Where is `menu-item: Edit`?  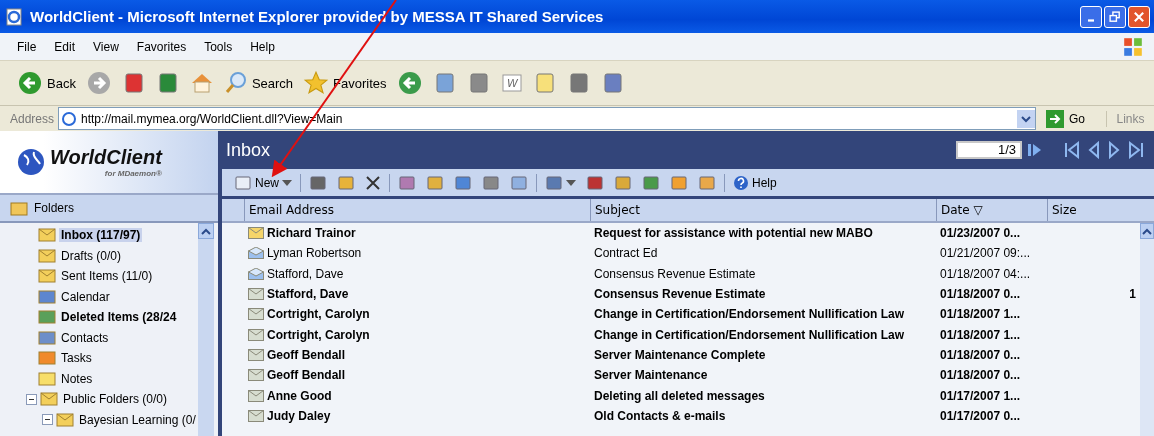
menu-item: Edit is located at coordinates (65, 46).